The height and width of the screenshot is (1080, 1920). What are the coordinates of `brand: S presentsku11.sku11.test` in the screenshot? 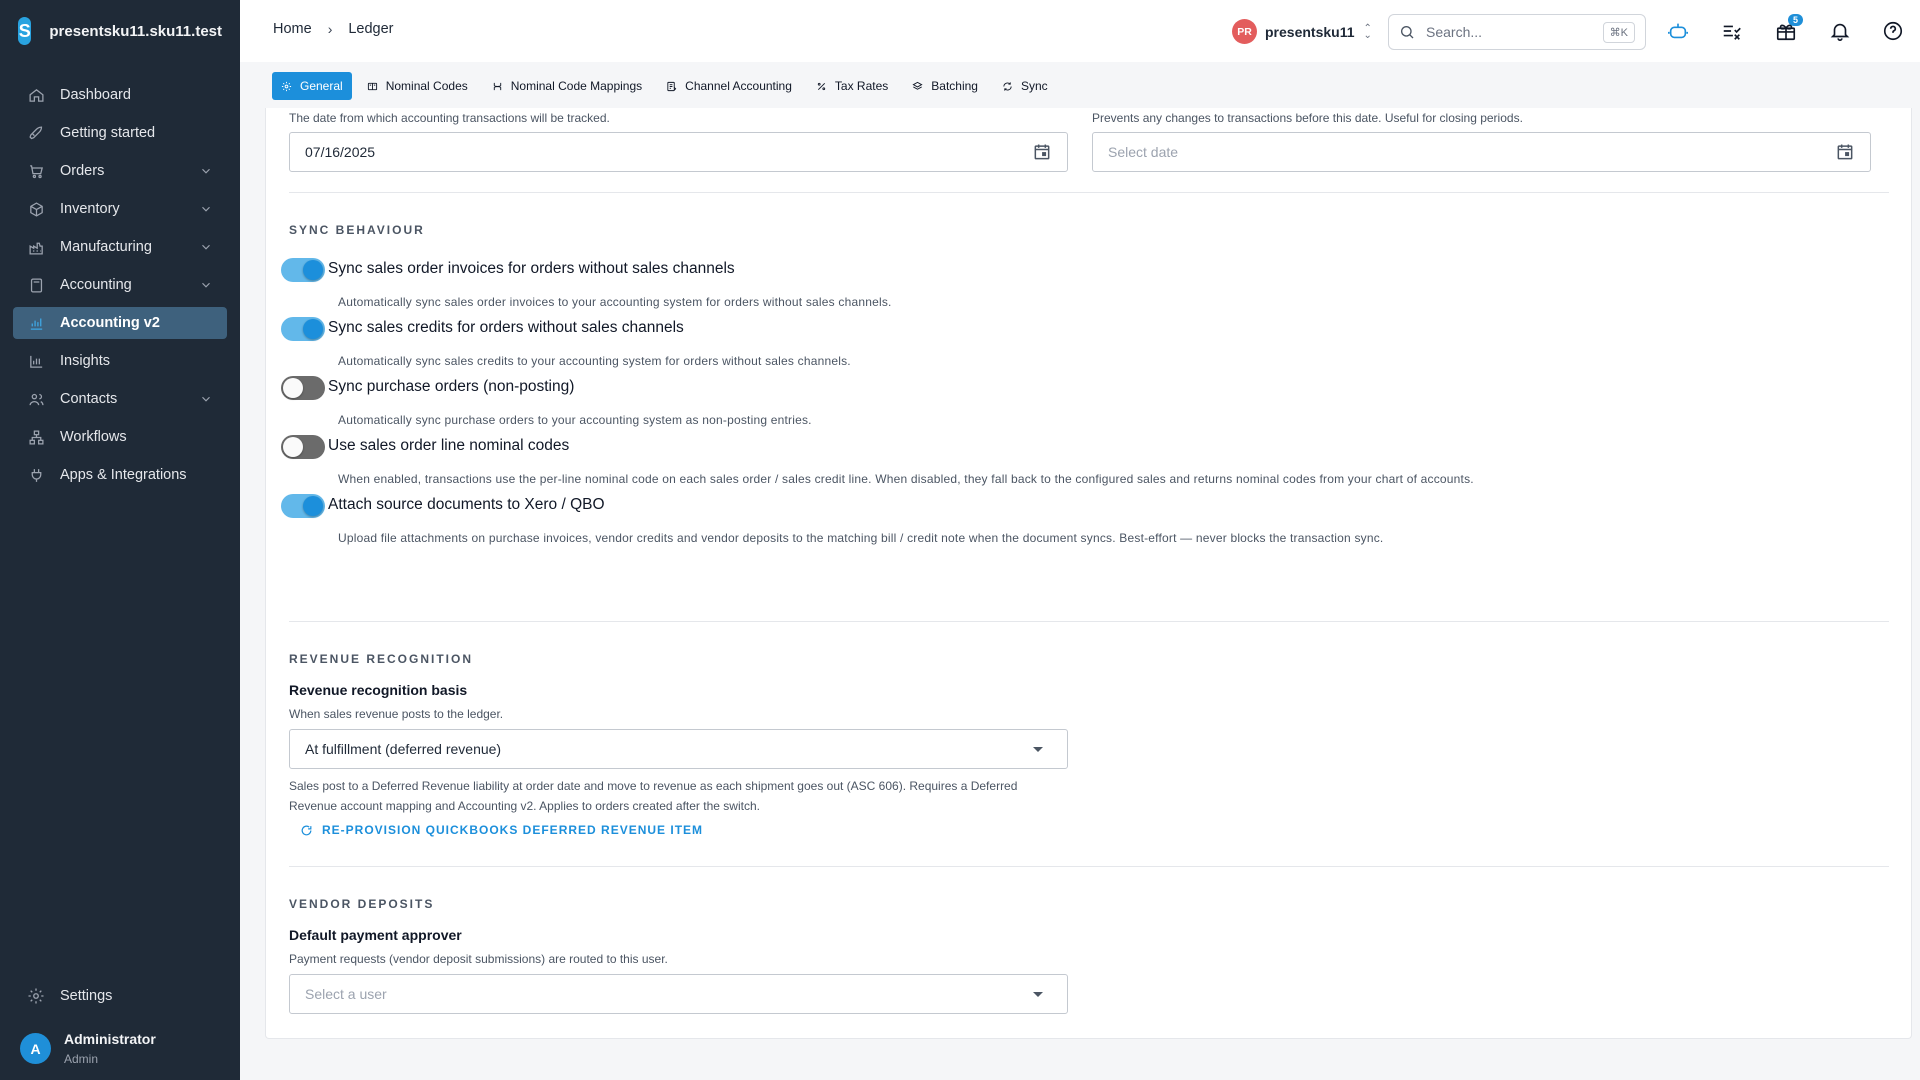 It's located at (120, 31).